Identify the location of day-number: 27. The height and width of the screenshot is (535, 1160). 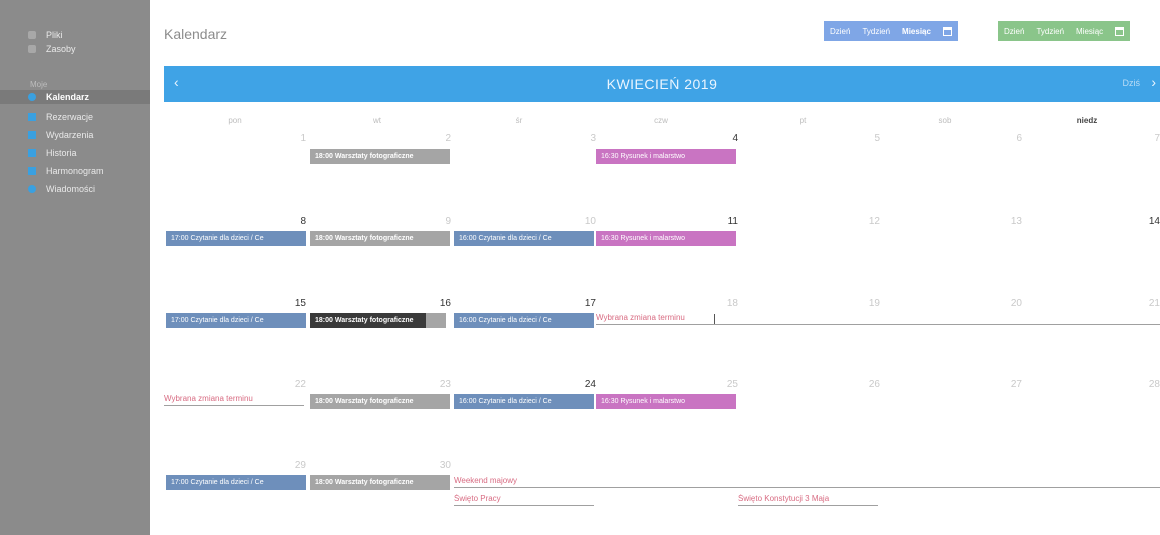
(1012, 384).